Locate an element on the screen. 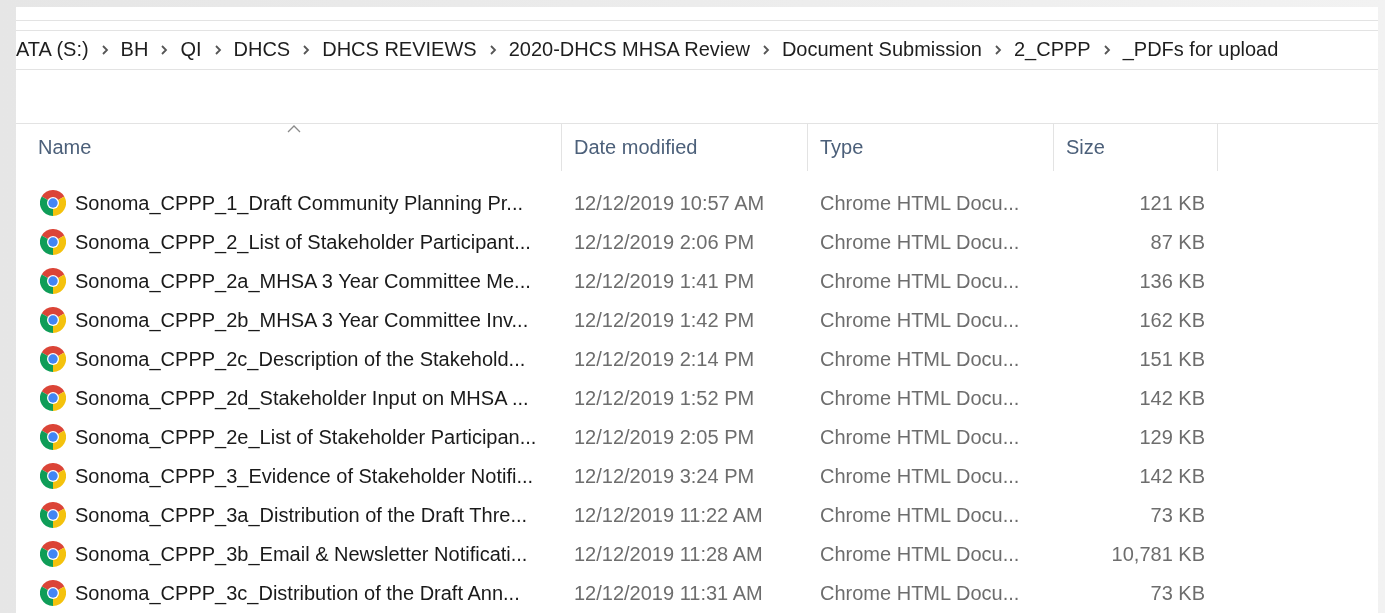 The height and width of the screenshot is (613, 1385). date-modified: 12/12/2019 2:05 PM is located at coordinates (664, 437).